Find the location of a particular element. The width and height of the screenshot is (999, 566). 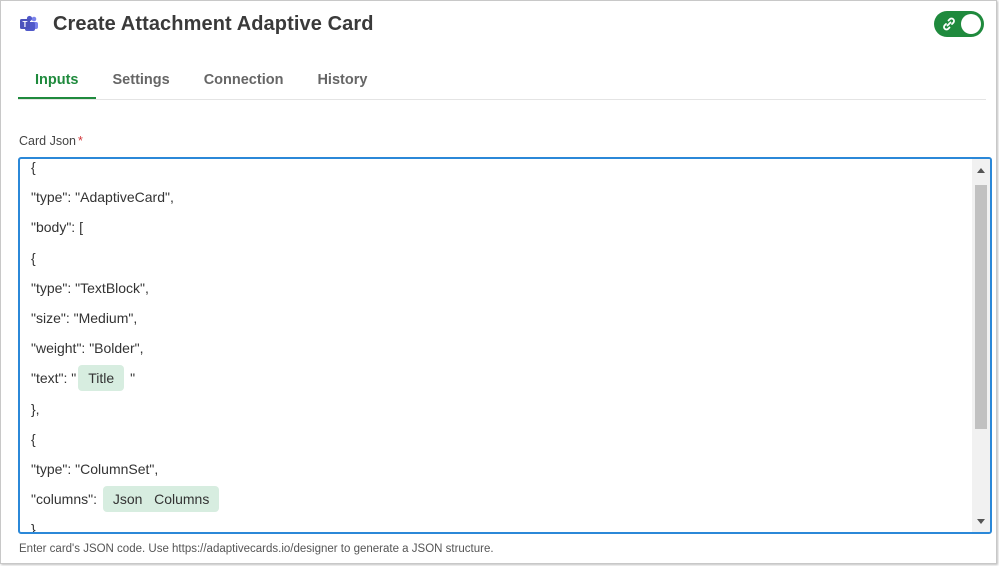

code-line: "columns": Json Columns is located at coordinates (499, 499).